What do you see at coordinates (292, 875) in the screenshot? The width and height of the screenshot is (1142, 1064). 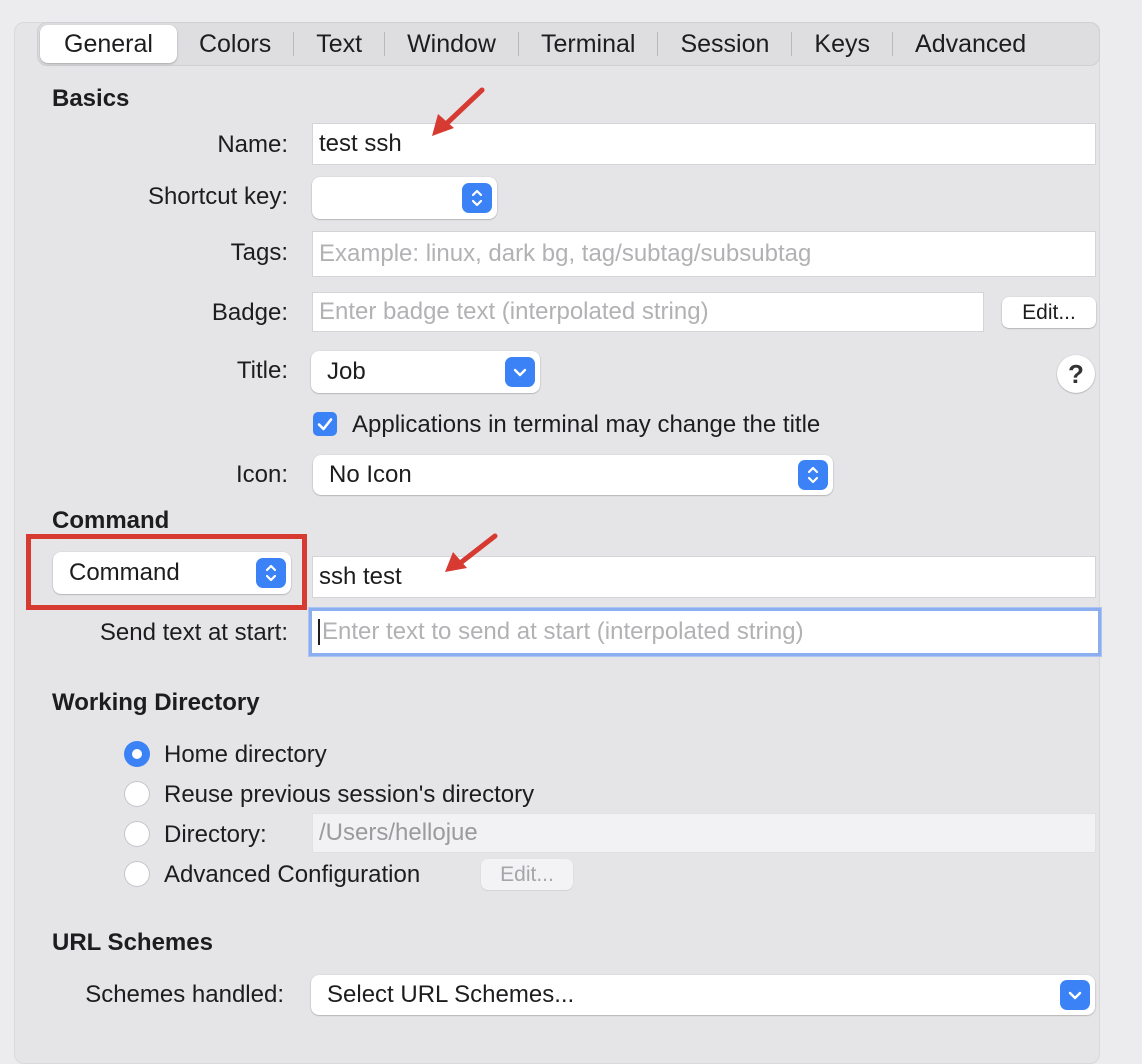 I see `advanced-configuration-label: Advanced Configuration` at bounding box center [292, 875].